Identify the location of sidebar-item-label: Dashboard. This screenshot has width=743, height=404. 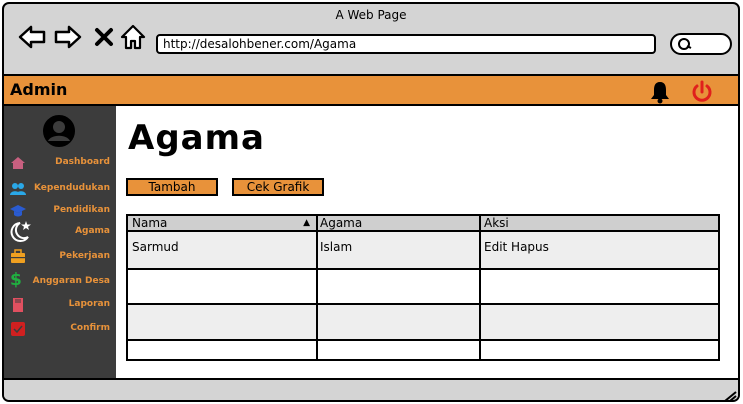
(82, 162).